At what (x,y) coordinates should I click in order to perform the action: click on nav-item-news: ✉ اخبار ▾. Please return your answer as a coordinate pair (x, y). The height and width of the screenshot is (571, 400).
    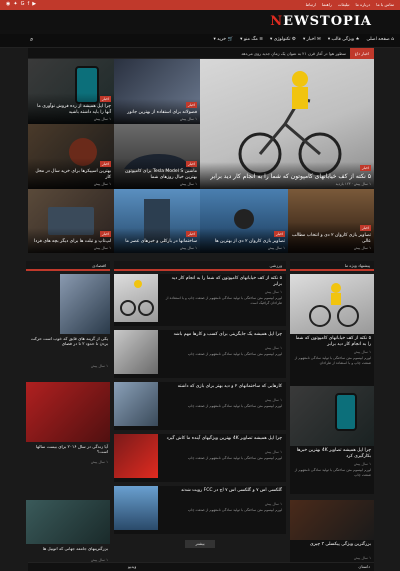
    Looking at the image, I should click on (312, 39).